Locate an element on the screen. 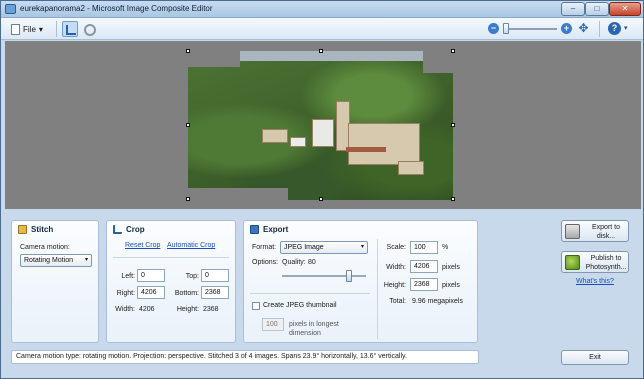 Image resolution: width=644 pixels, height=379 pixels. zoom-slider-handle is located at coordinates (506, 28).